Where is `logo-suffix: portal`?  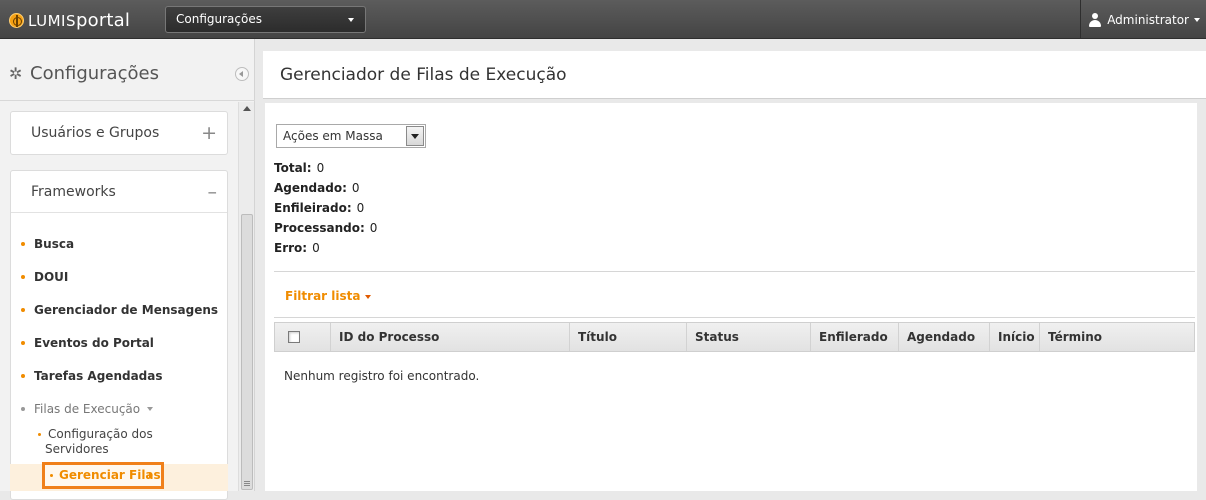
logo-suffix: portal is located at coordinates (103, 20).